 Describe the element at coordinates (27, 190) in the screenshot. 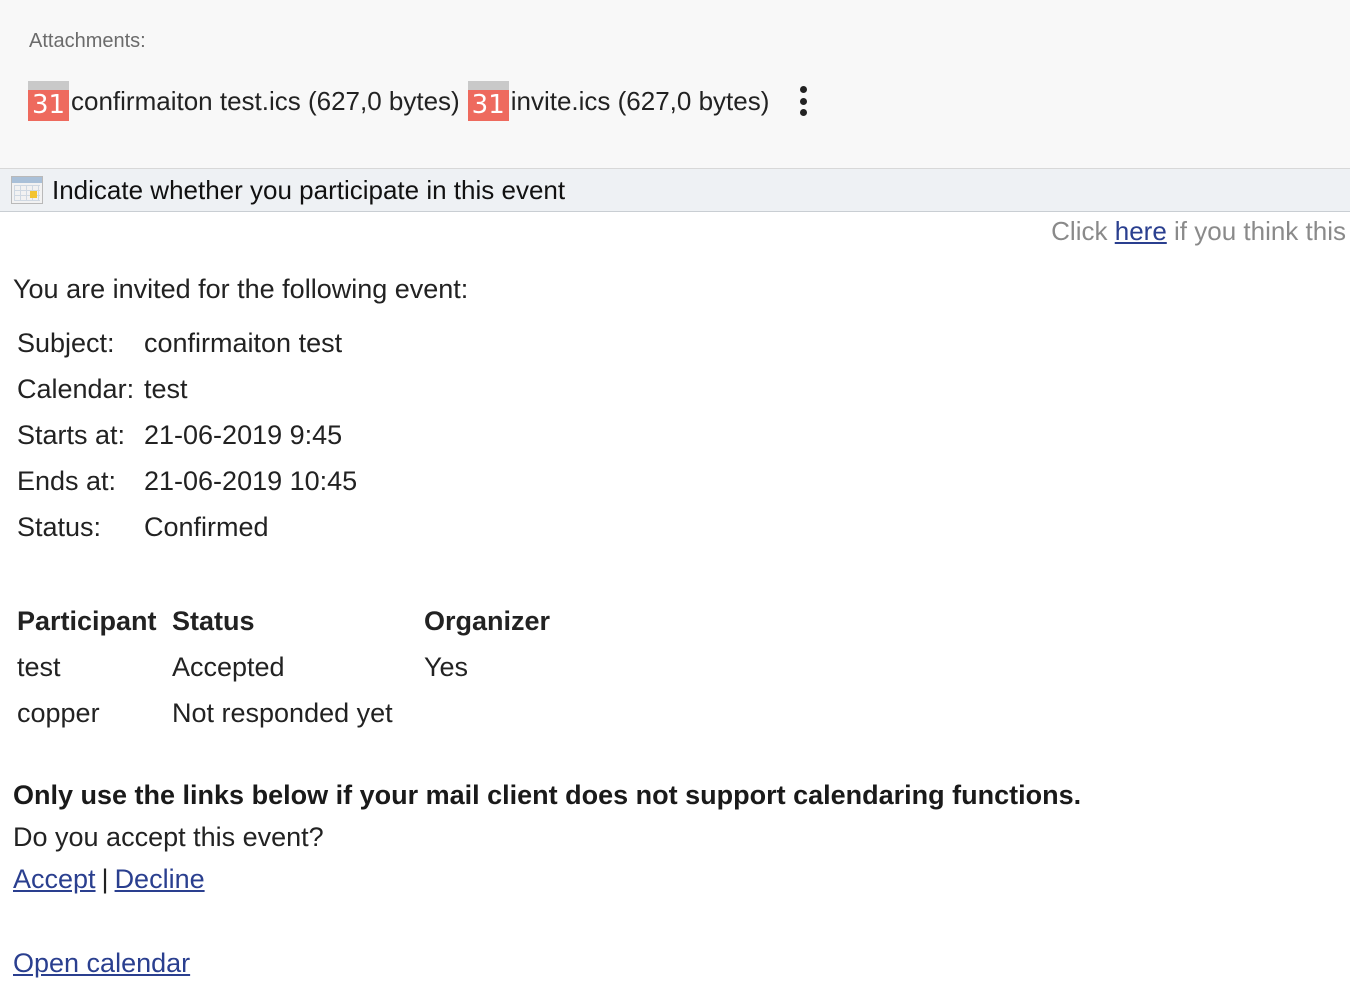

I see `calendar-icon` at that location.